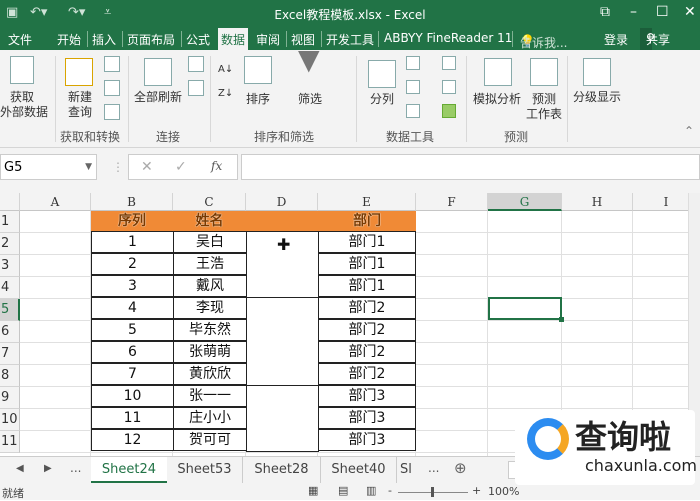 This screenshot has height=501, width=700. What do you see at coordinates (80, 105) in the screenshot?
I see `new-query-button: 新建 查询` at bounding box center [80, 105].